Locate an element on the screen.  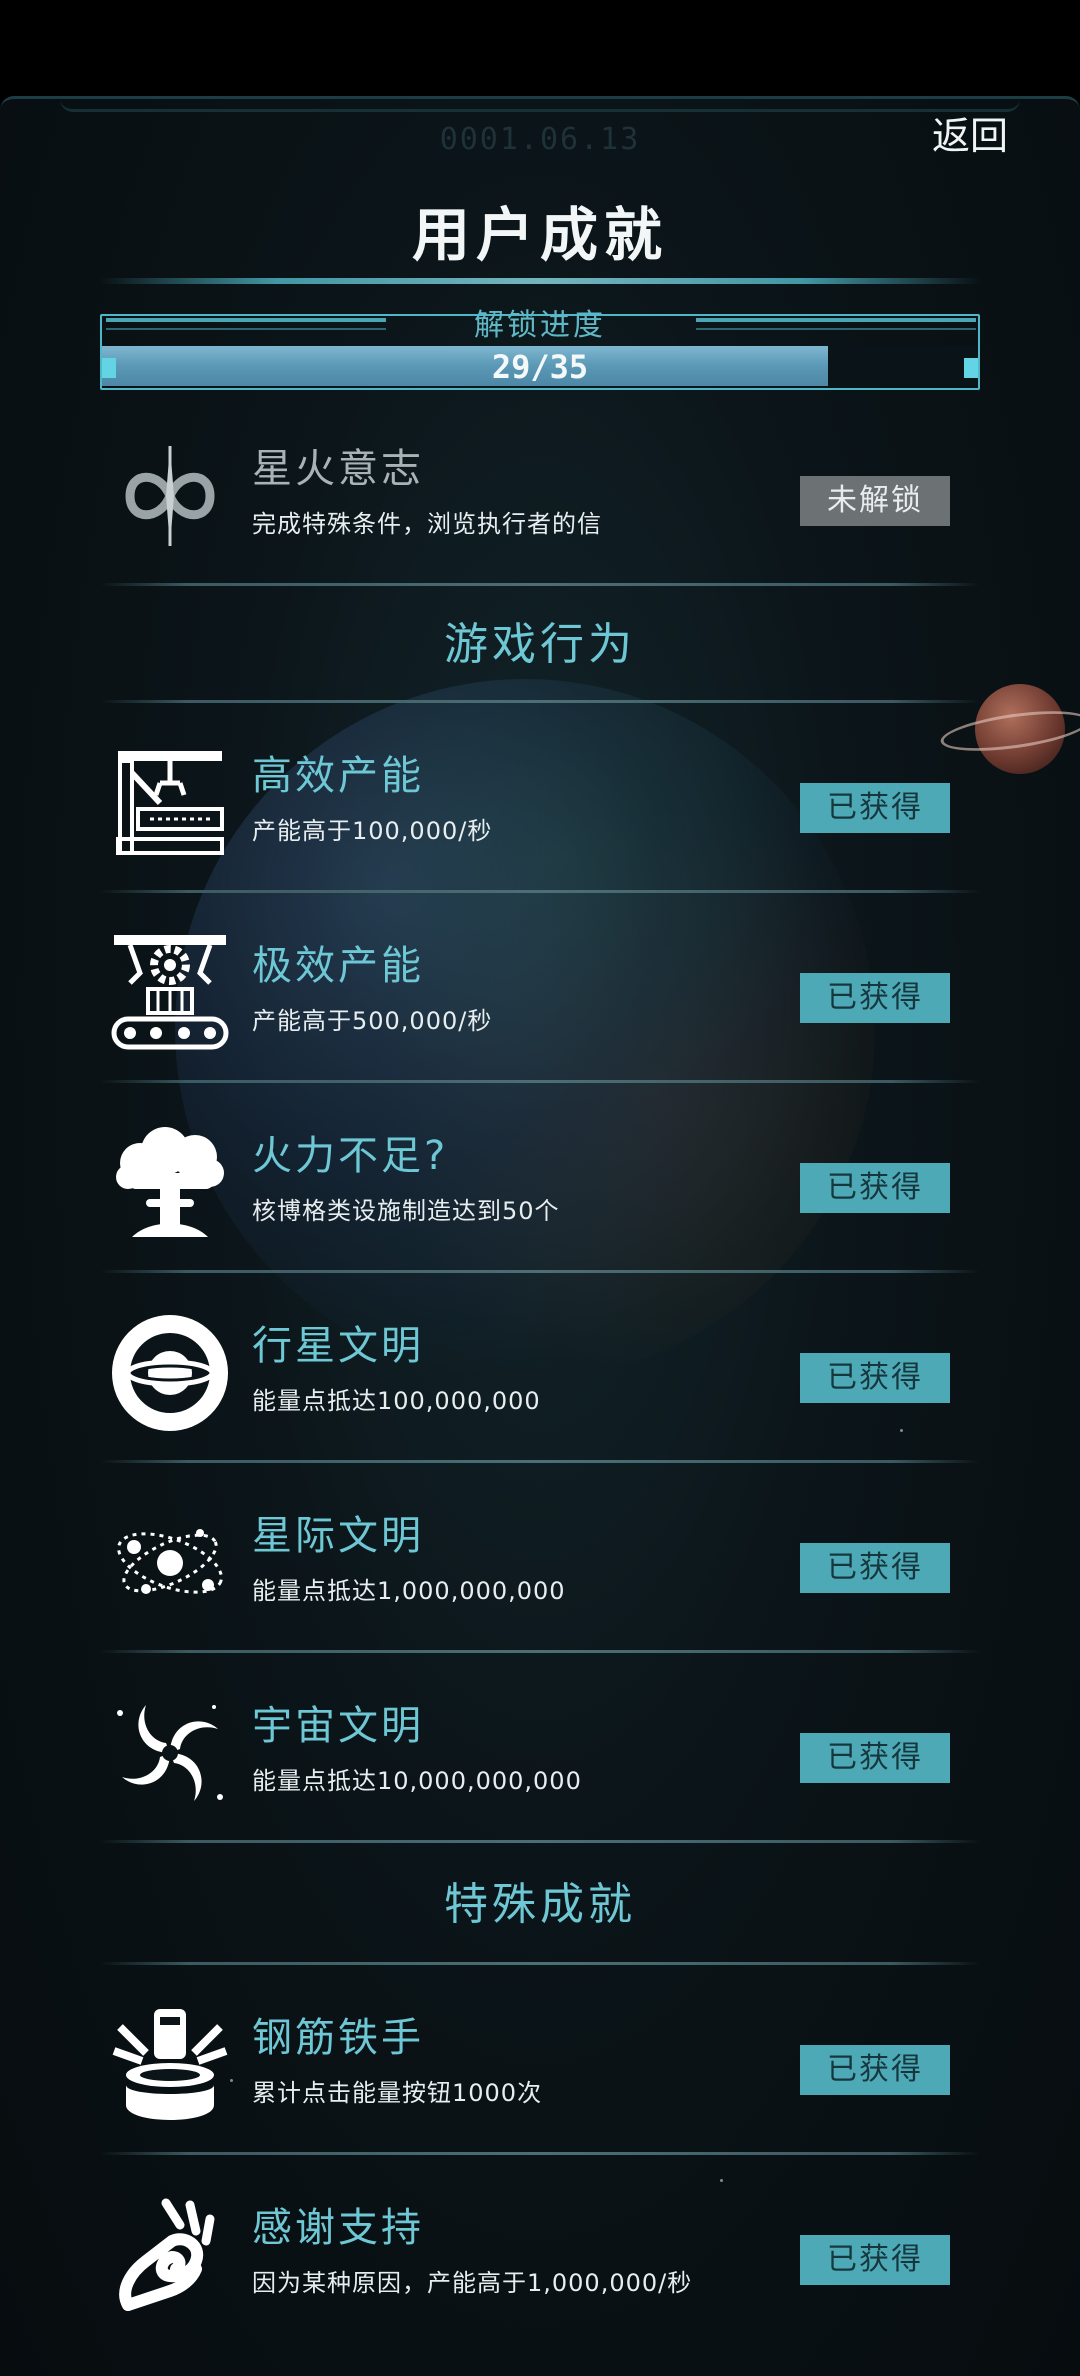
ok-hand-icon is located at coordinates (170, 2255).